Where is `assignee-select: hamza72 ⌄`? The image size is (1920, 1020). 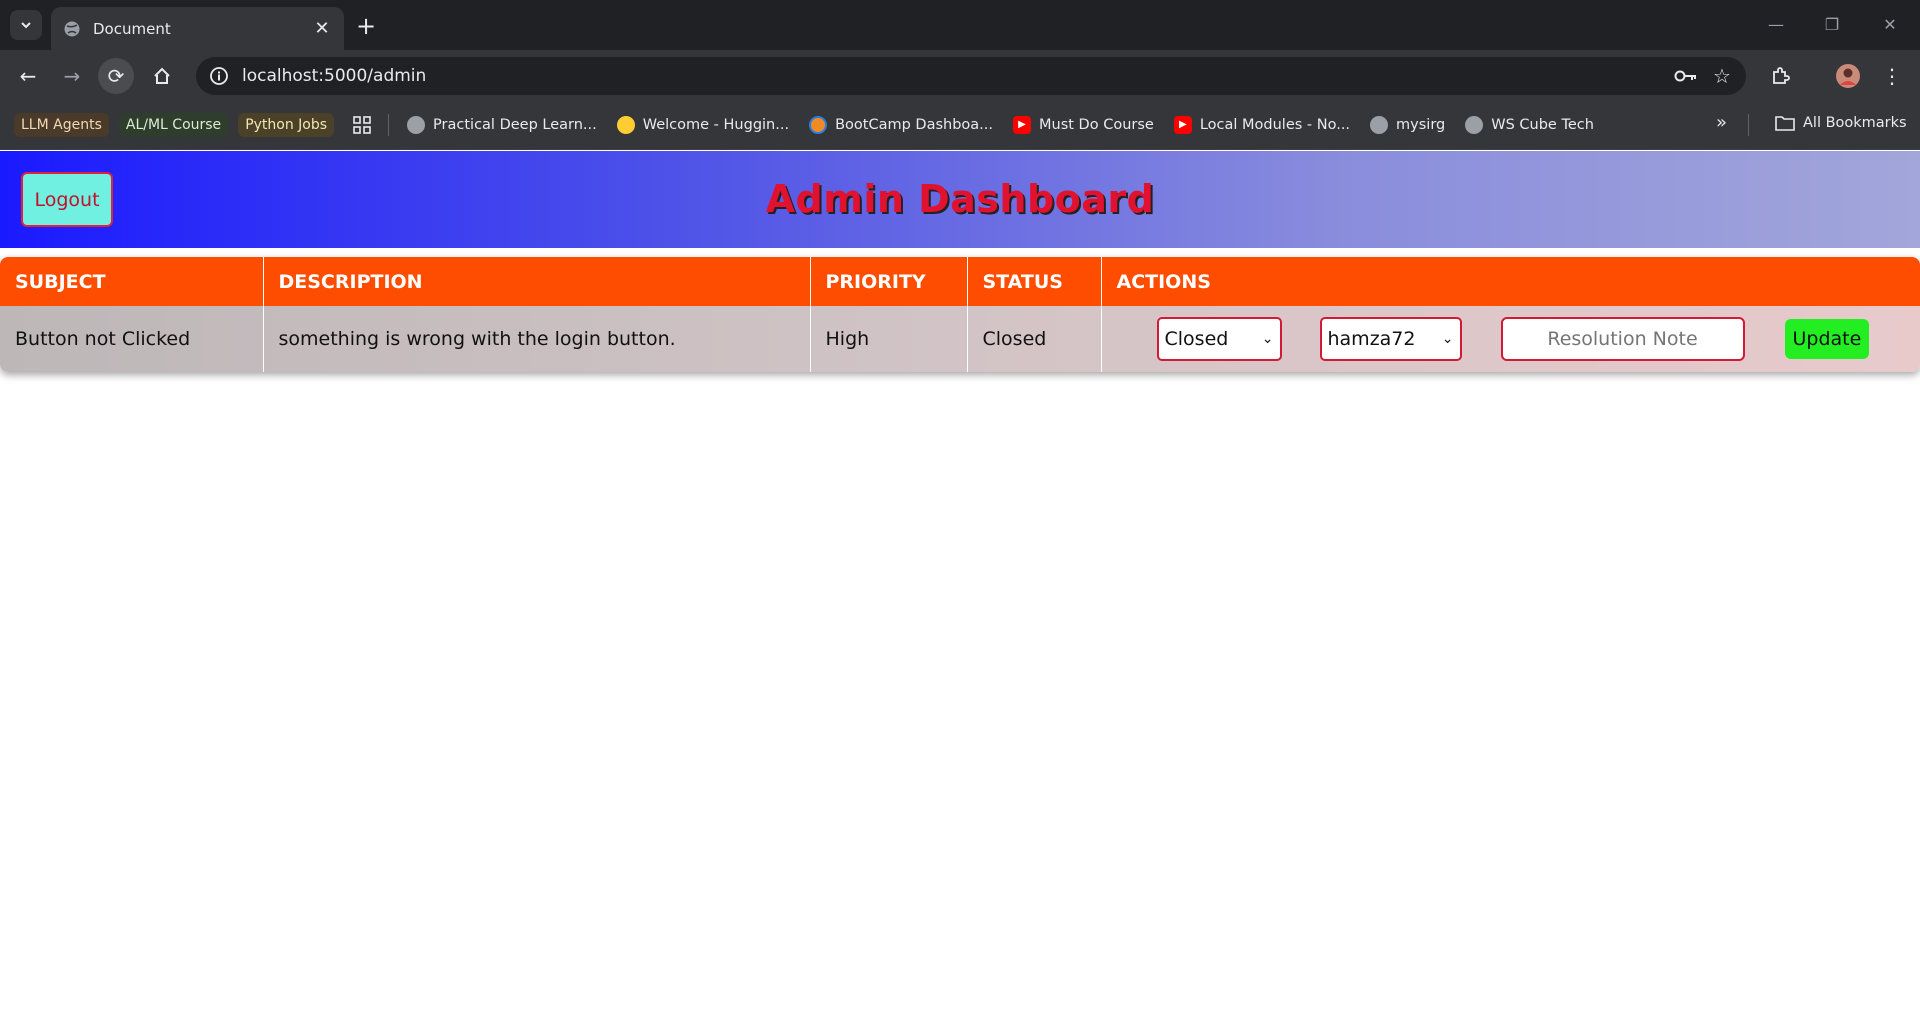
assignee-select: hamza72 ⌄ is located at coordinates (1390, 339).